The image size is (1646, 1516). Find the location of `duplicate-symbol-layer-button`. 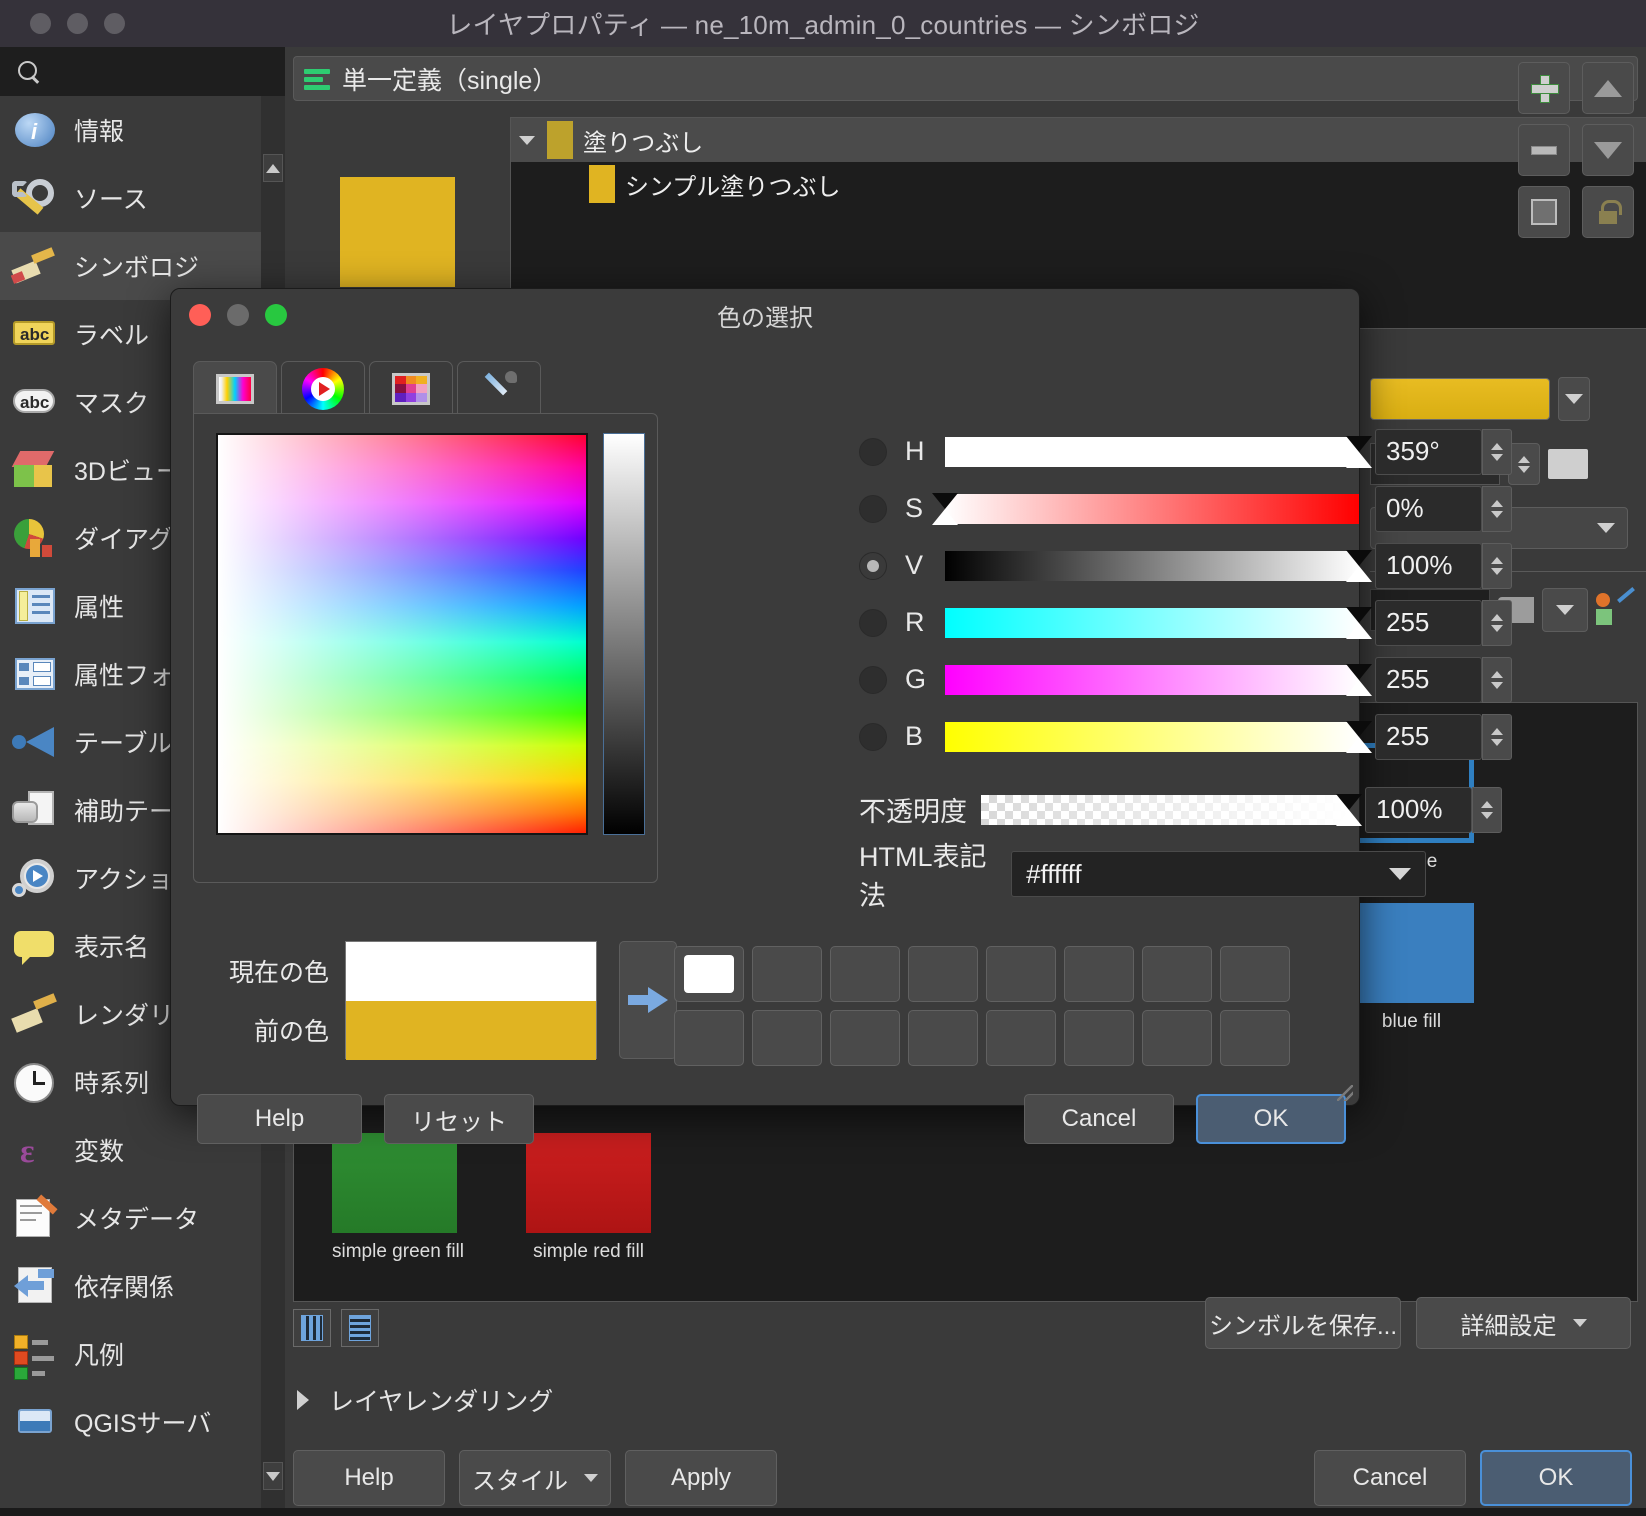

duplicate-symbol-layer-button is located at coordinates (1544, 212).